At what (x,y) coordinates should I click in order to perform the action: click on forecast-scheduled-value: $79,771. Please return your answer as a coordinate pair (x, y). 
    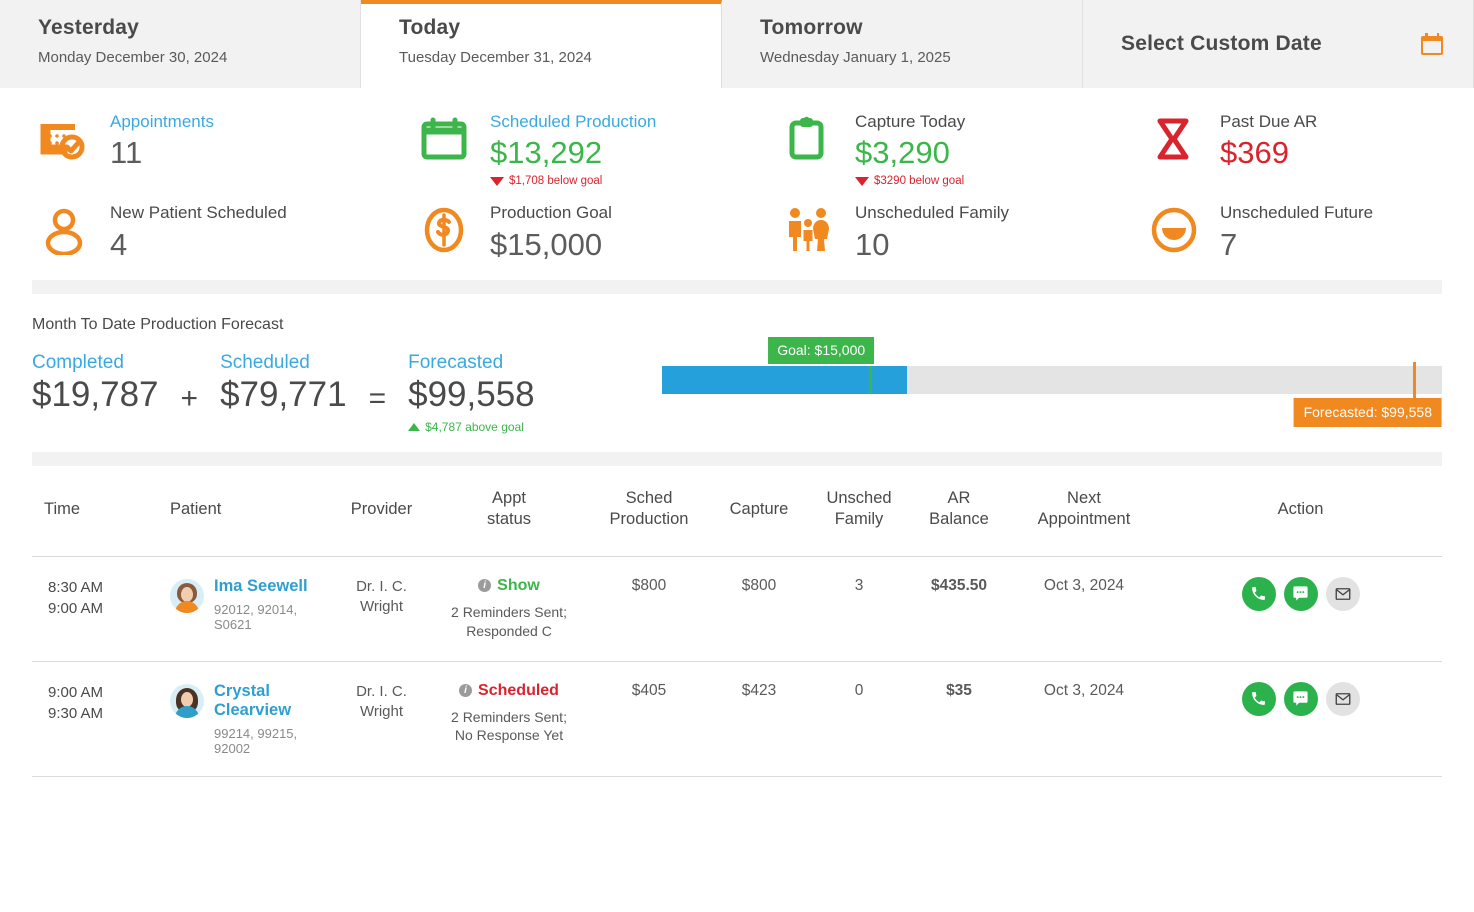
    Looking at the image, I should click on (283, 394).